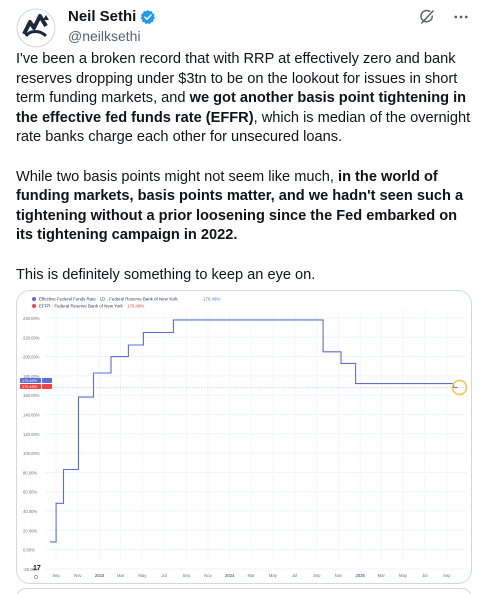  What do you see at coordinates (37, 568) in the screenshot?
I see `tradingview-logo: 17` at bounding box center [37, 568].